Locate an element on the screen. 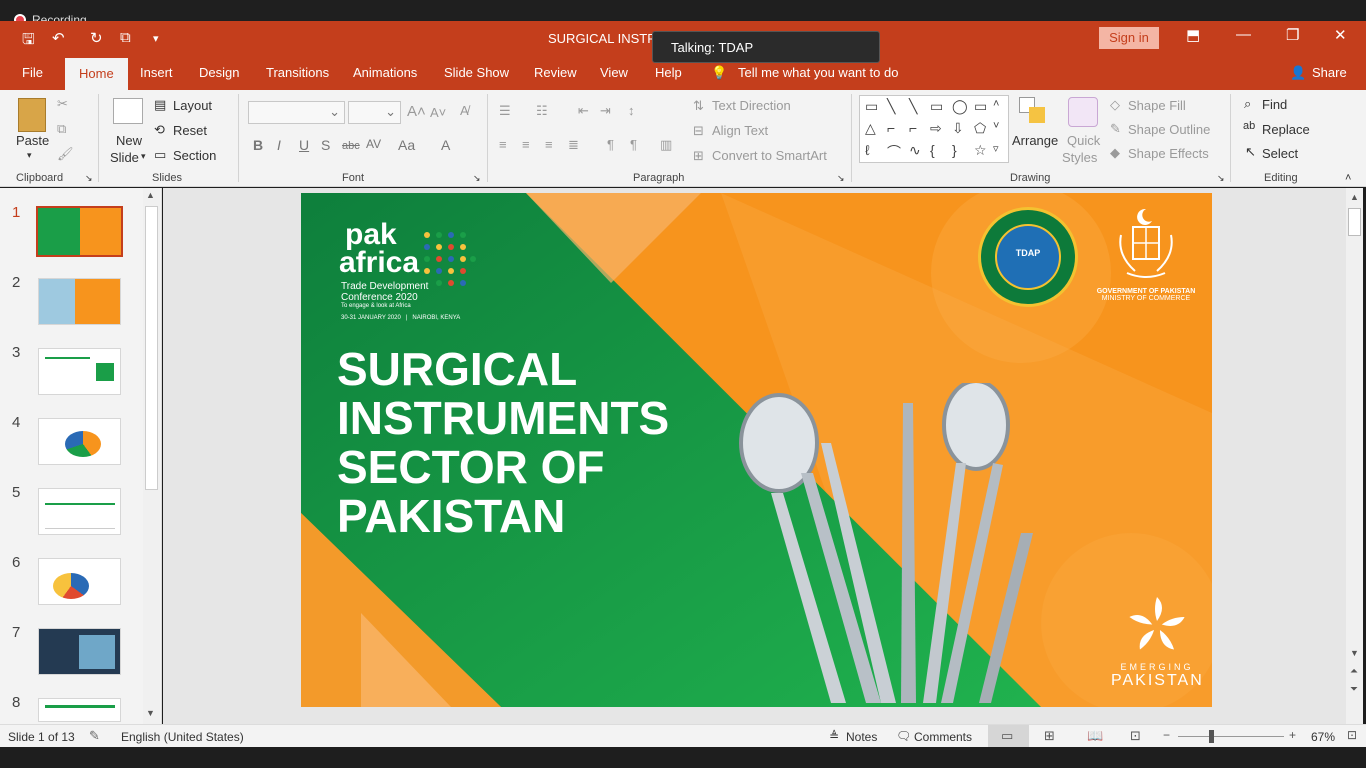 The height and width of the screenshot is (768, 1366). layout-button: Layout is located at coordinates (192, 105).